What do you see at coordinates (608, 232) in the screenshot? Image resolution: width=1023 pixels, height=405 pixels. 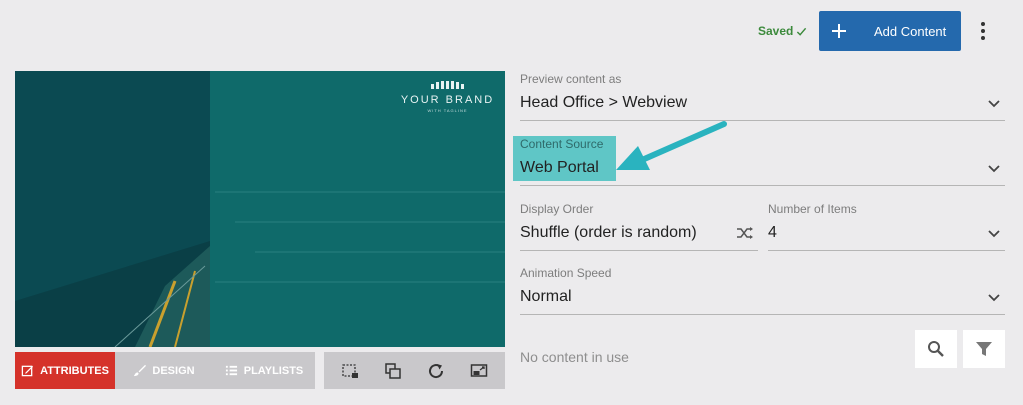 I see `display-order-value: Shuffle (order is random)` at bounding box center [608, 232].